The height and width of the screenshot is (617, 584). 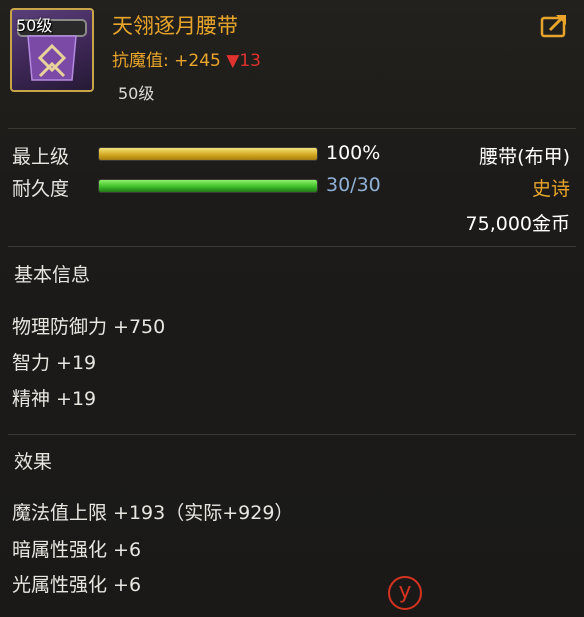 What do you see at coordinates (353, 185) in the screenshot?
I see `durability-value: 30/30` at bounding box center [353, 185].